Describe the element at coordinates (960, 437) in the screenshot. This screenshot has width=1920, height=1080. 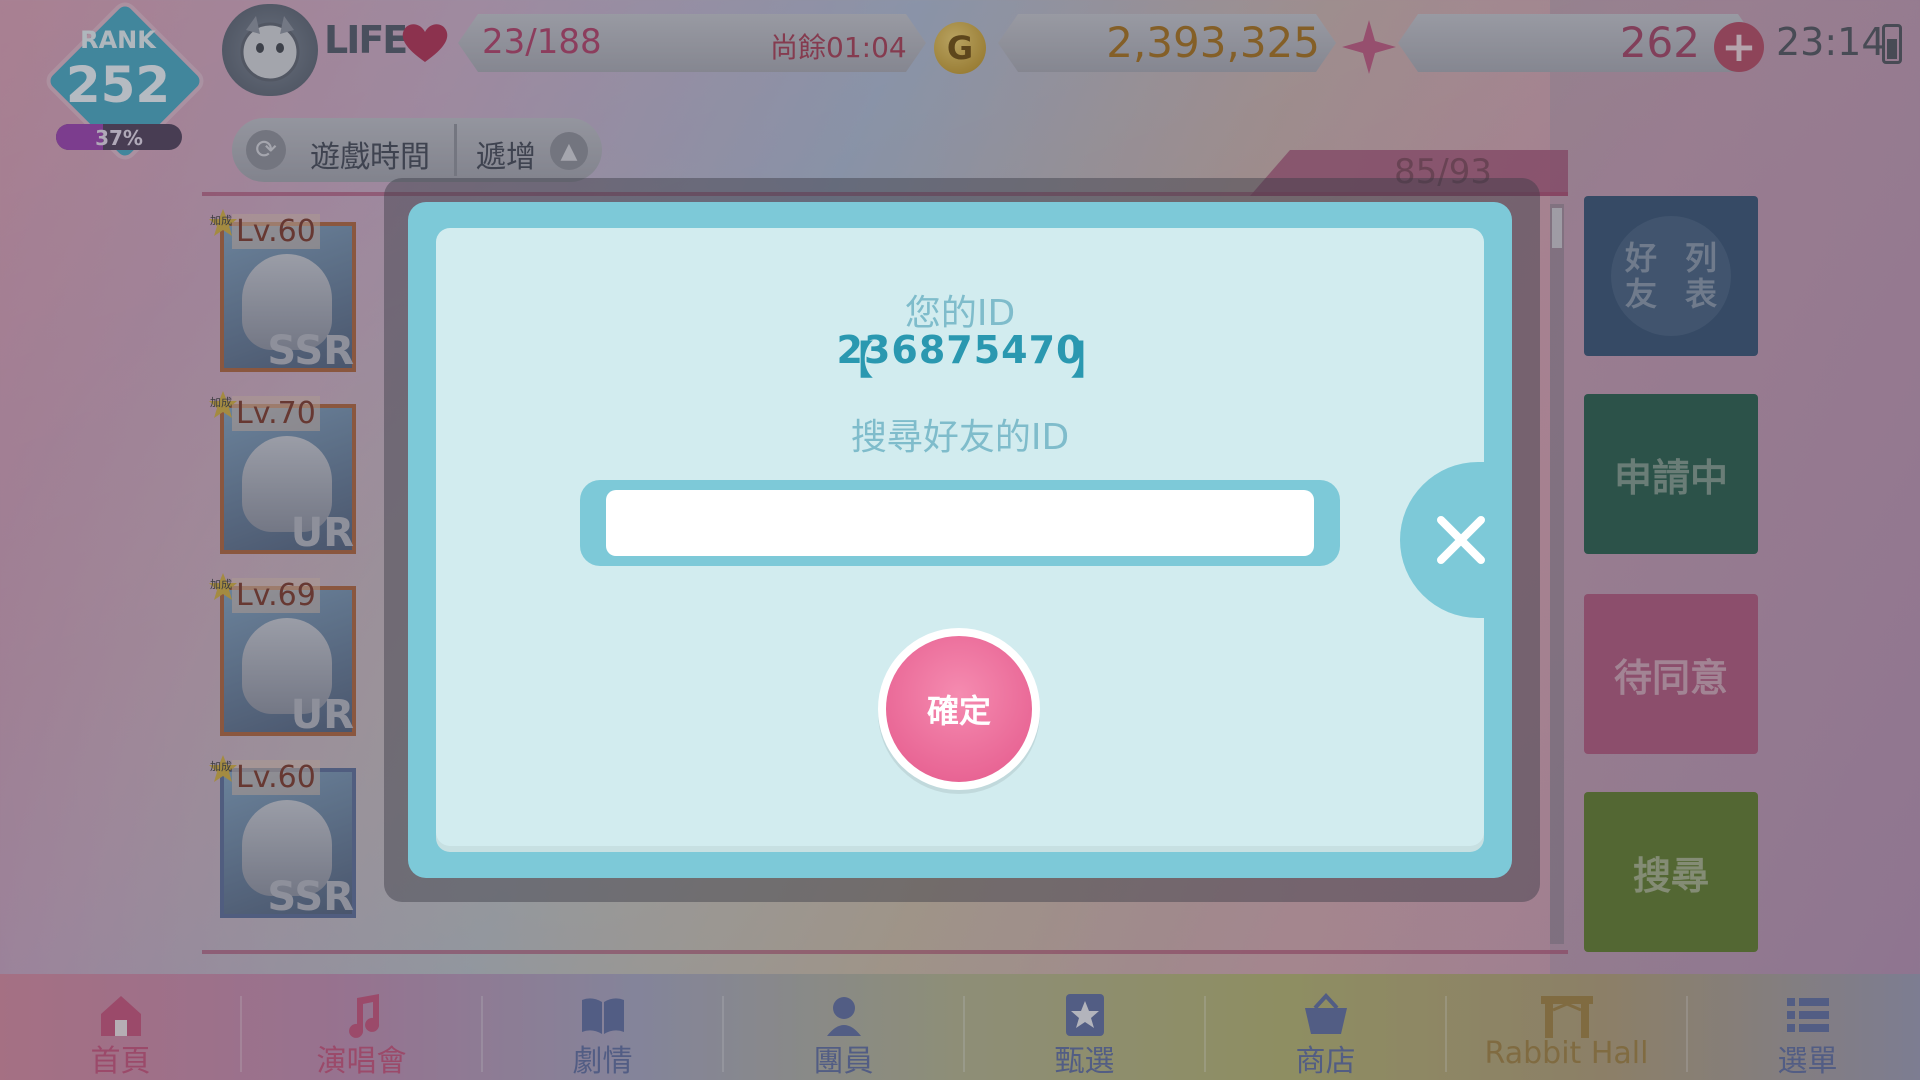
I see `search-friend-id-label: 搜尋好友的ID` at that location.